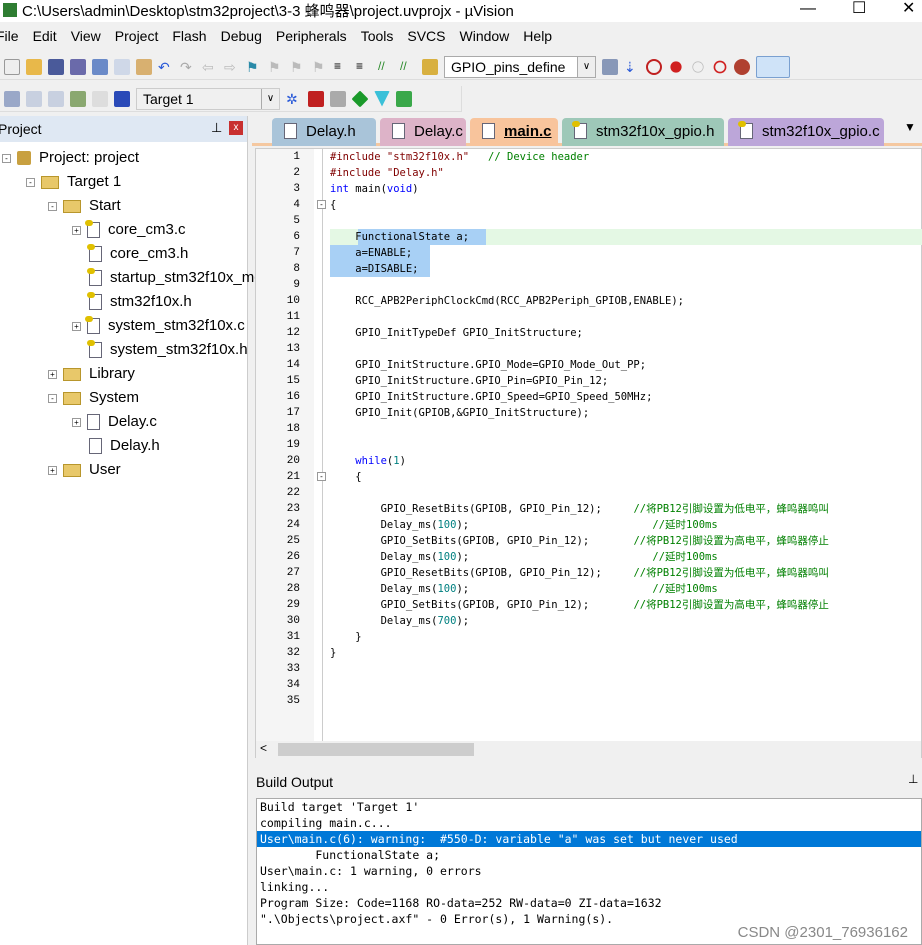 The width and height of the screenshot is (922, 945). What do you see at coordinates (158, 326) in the screenshot?
I see `tree-item: + system_stm32f10x.c` at bounding box center [158, 326].